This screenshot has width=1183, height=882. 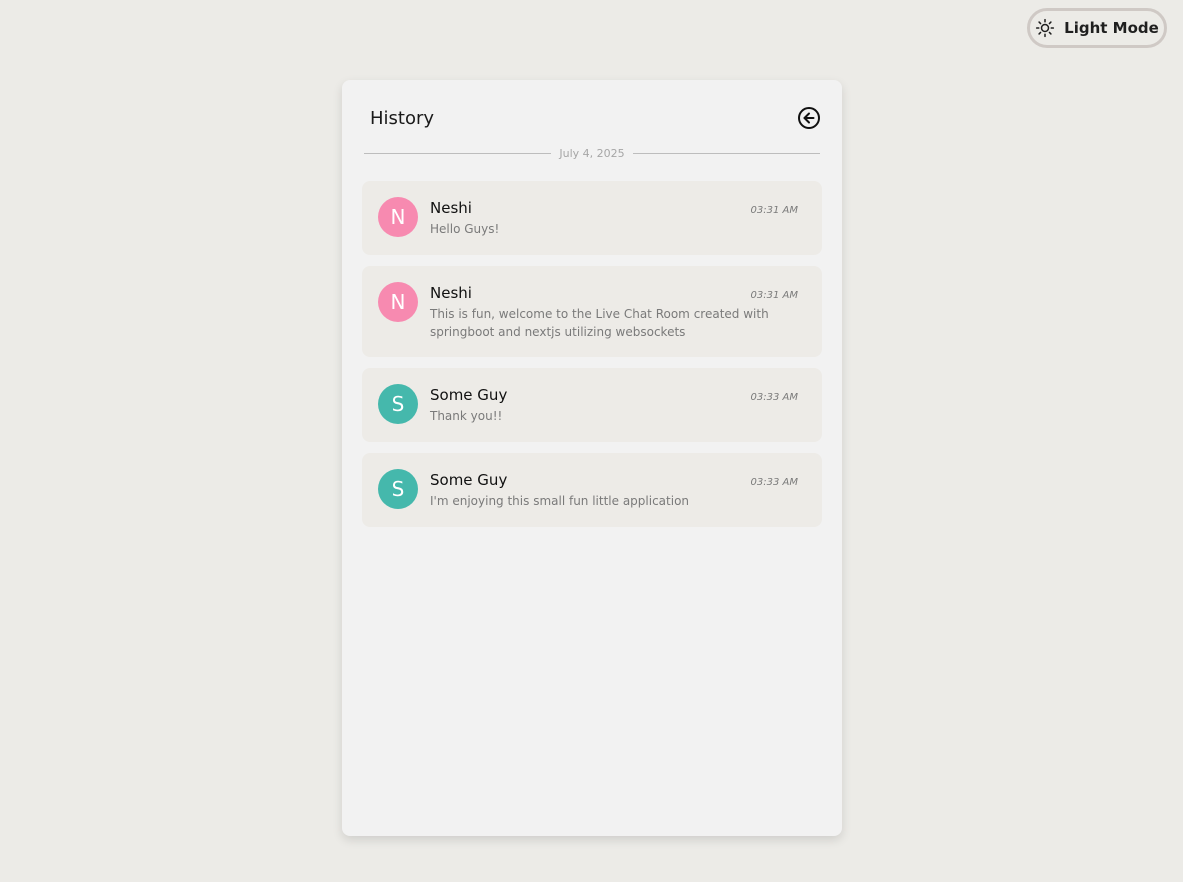 What do you see at coordinates (458, 153) in the screenshot?
I see `divider-line-left` at bounding box center [458, 153].